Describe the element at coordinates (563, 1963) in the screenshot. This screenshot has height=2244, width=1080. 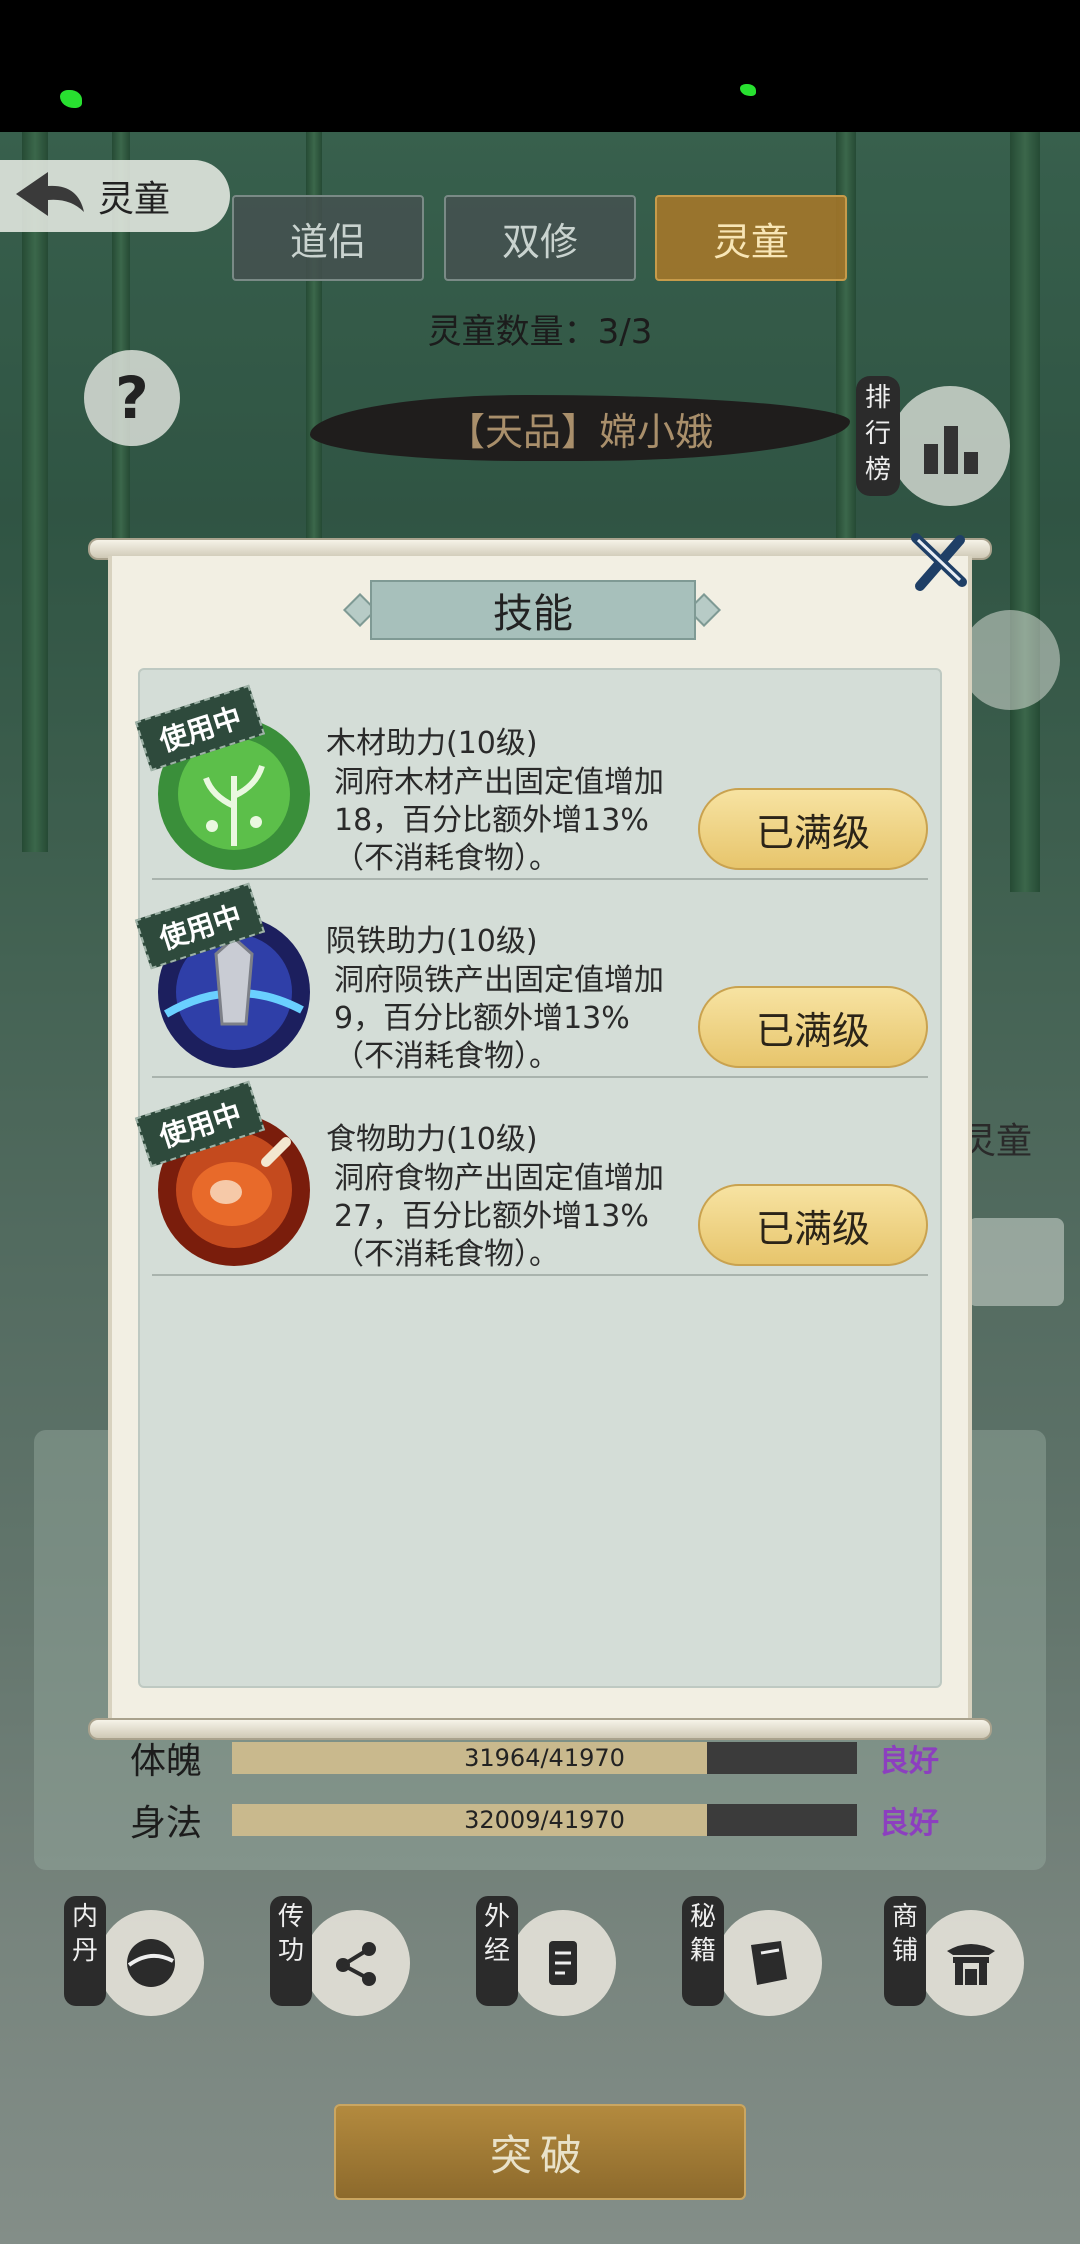
I see `scroll-icon` at that location.